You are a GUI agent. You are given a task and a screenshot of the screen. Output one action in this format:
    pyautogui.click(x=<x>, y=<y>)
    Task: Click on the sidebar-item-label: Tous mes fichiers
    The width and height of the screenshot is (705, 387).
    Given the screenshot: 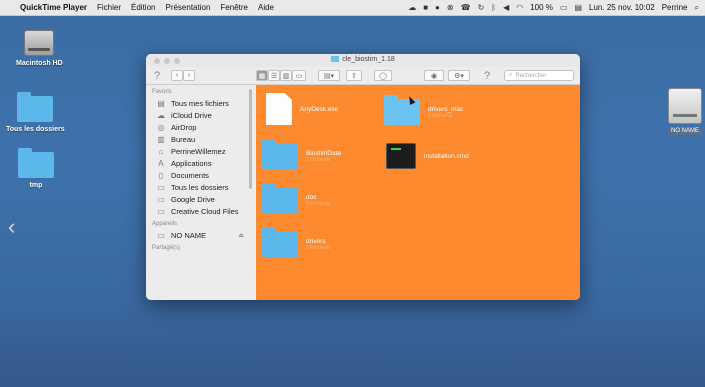 What is the action you would take?
    pyautogui.click(x=200, y=103)
    